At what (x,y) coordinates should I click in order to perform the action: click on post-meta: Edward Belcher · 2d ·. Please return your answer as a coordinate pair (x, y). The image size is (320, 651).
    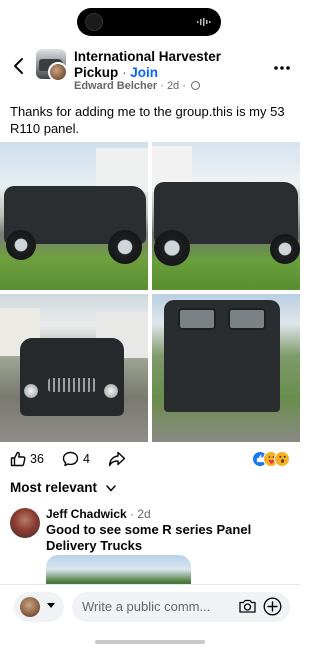
    Looking at the image, I should click on (137, 86).